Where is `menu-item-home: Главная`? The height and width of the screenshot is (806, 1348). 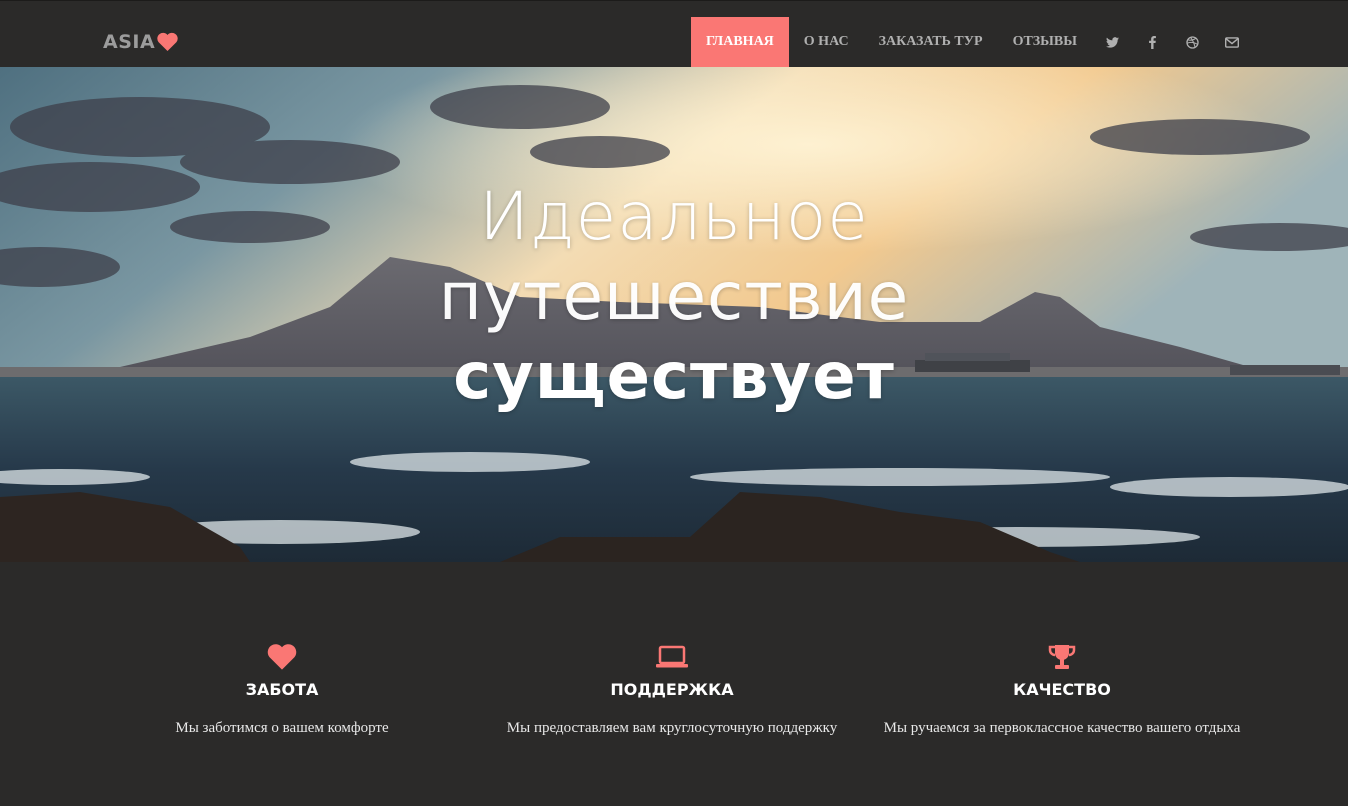
menu-item-home: Главная is located at coordinates (740, 42).